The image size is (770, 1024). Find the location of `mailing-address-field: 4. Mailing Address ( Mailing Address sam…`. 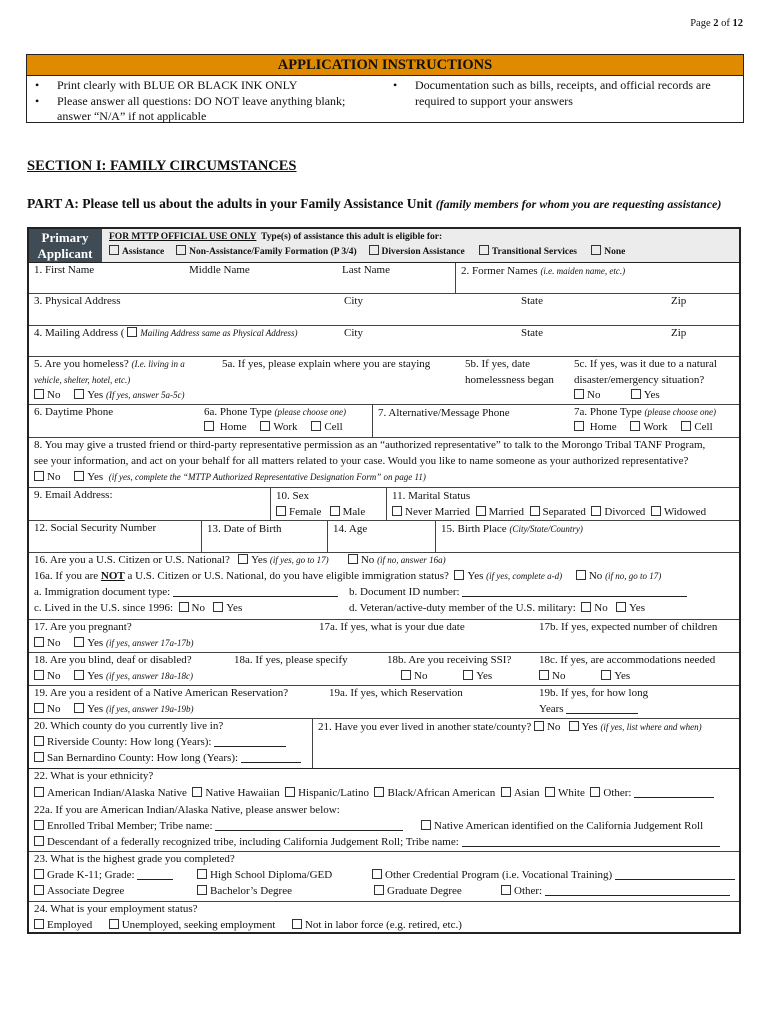

mailing-address-field: 4. Mailing Address ( Mailing Address sam… is located at coordinates (165, 334).